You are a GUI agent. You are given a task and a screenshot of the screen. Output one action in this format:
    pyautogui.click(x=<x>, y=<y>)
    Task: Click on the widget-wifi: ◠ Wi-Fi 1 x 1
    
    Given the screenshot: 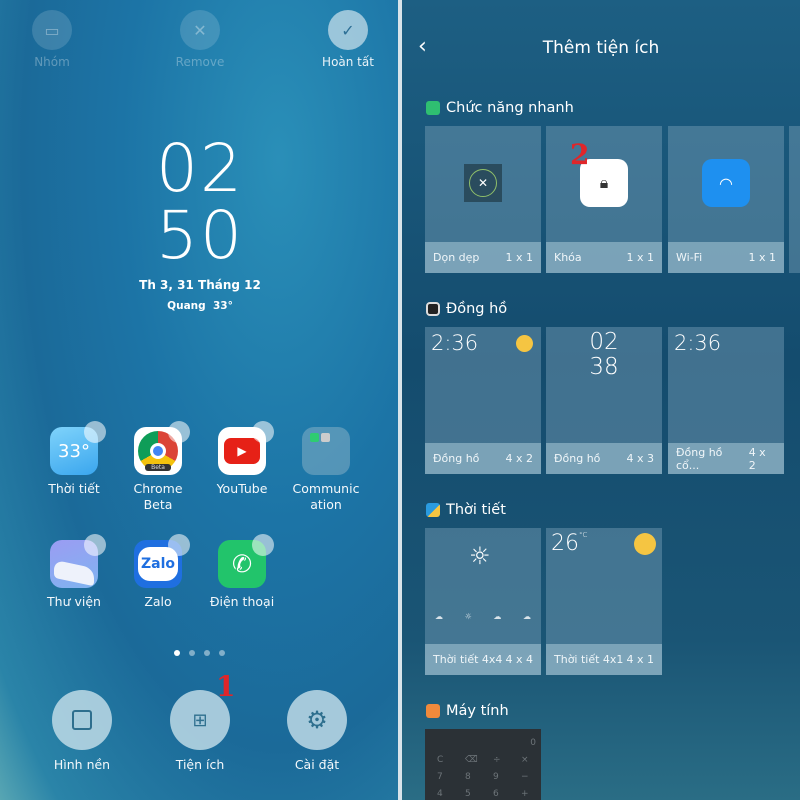 What is the action you would take?
    pyautogui.click(x=726, y=199)
    